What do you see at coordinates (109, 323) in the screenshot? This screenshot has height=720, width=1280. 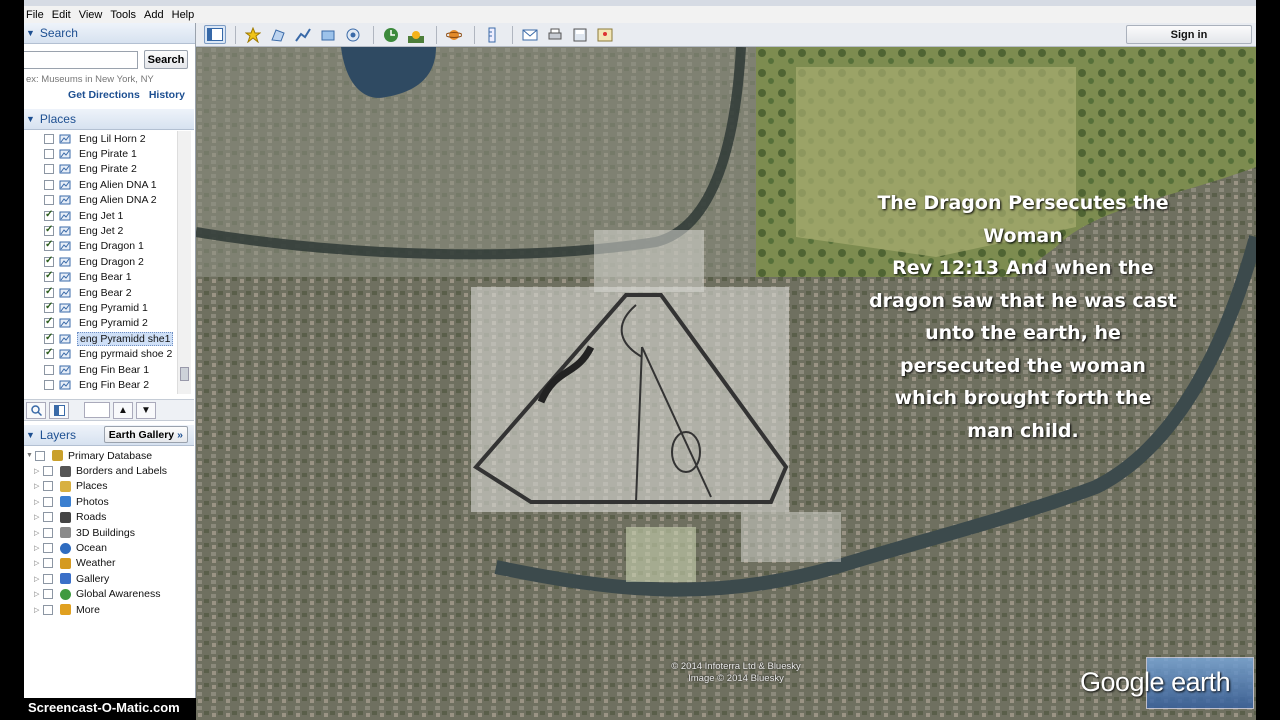 I see `place-item: Eng Pyramid 2` at bounding box center [109, 323].